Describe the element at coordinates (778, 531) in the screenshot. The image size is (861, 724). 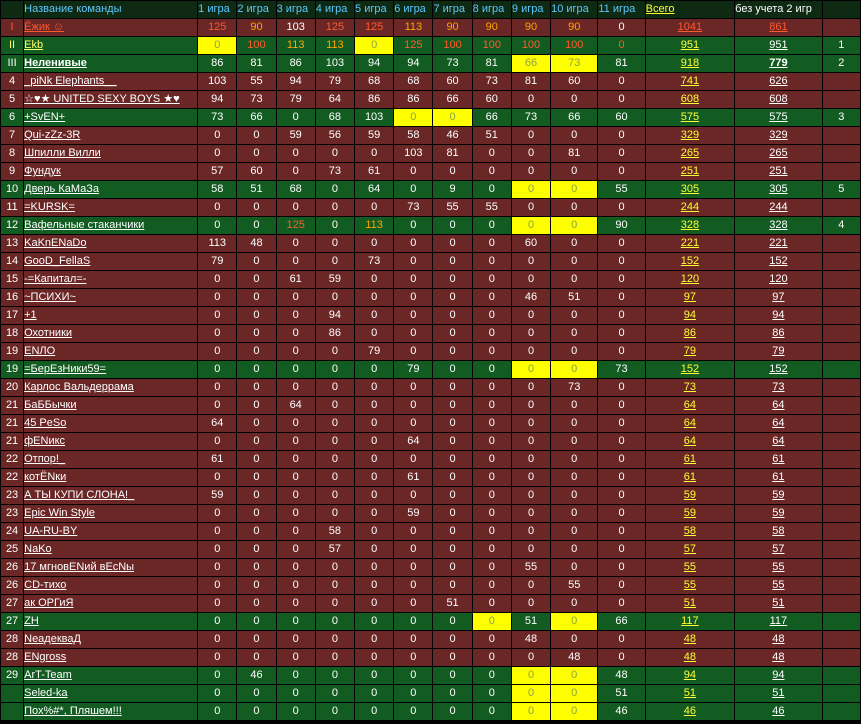
I see `without-game2-link: 58` at that location.